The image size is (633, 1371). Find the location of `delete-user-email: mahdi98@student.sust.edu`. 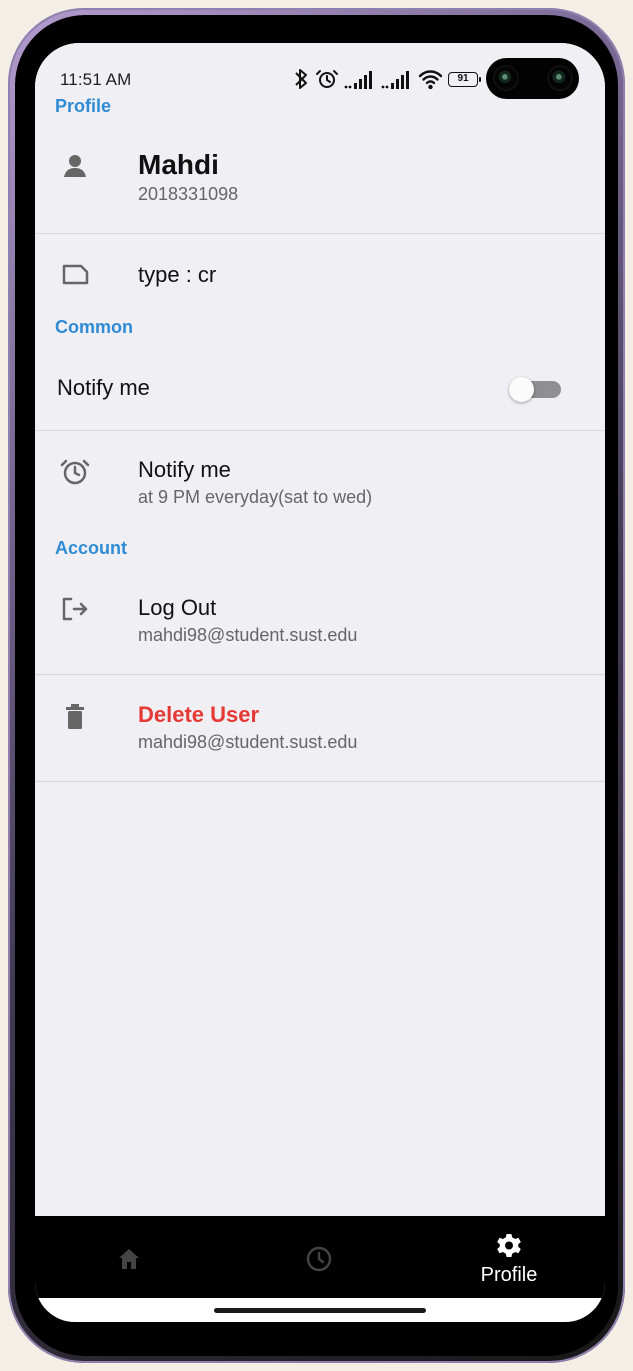

delete-user-email: mahdi98@student.sust.edu is located at coordinates (248, 742).